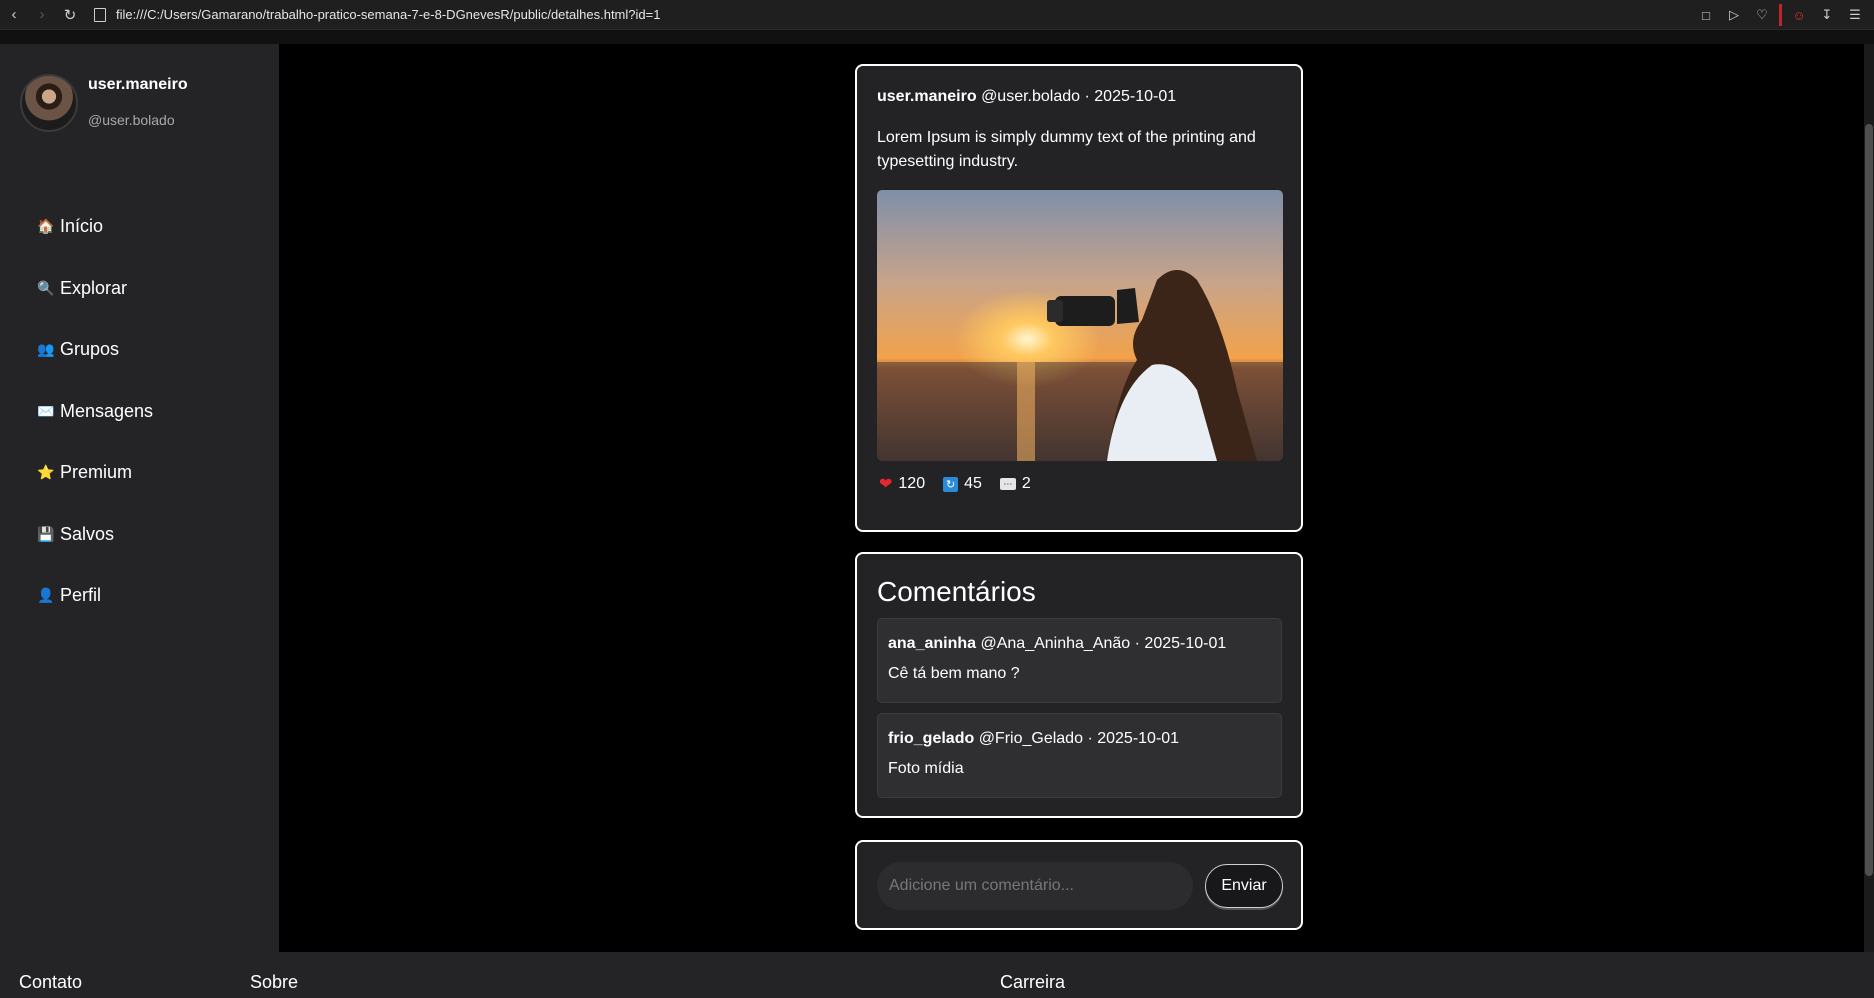 The height and width of the screenshot is (998, 1874). What do you see at coordinates (131, 120) in the screenshot?
I see `profile-handle: @user.bolado` at bounding box center [131, 120].